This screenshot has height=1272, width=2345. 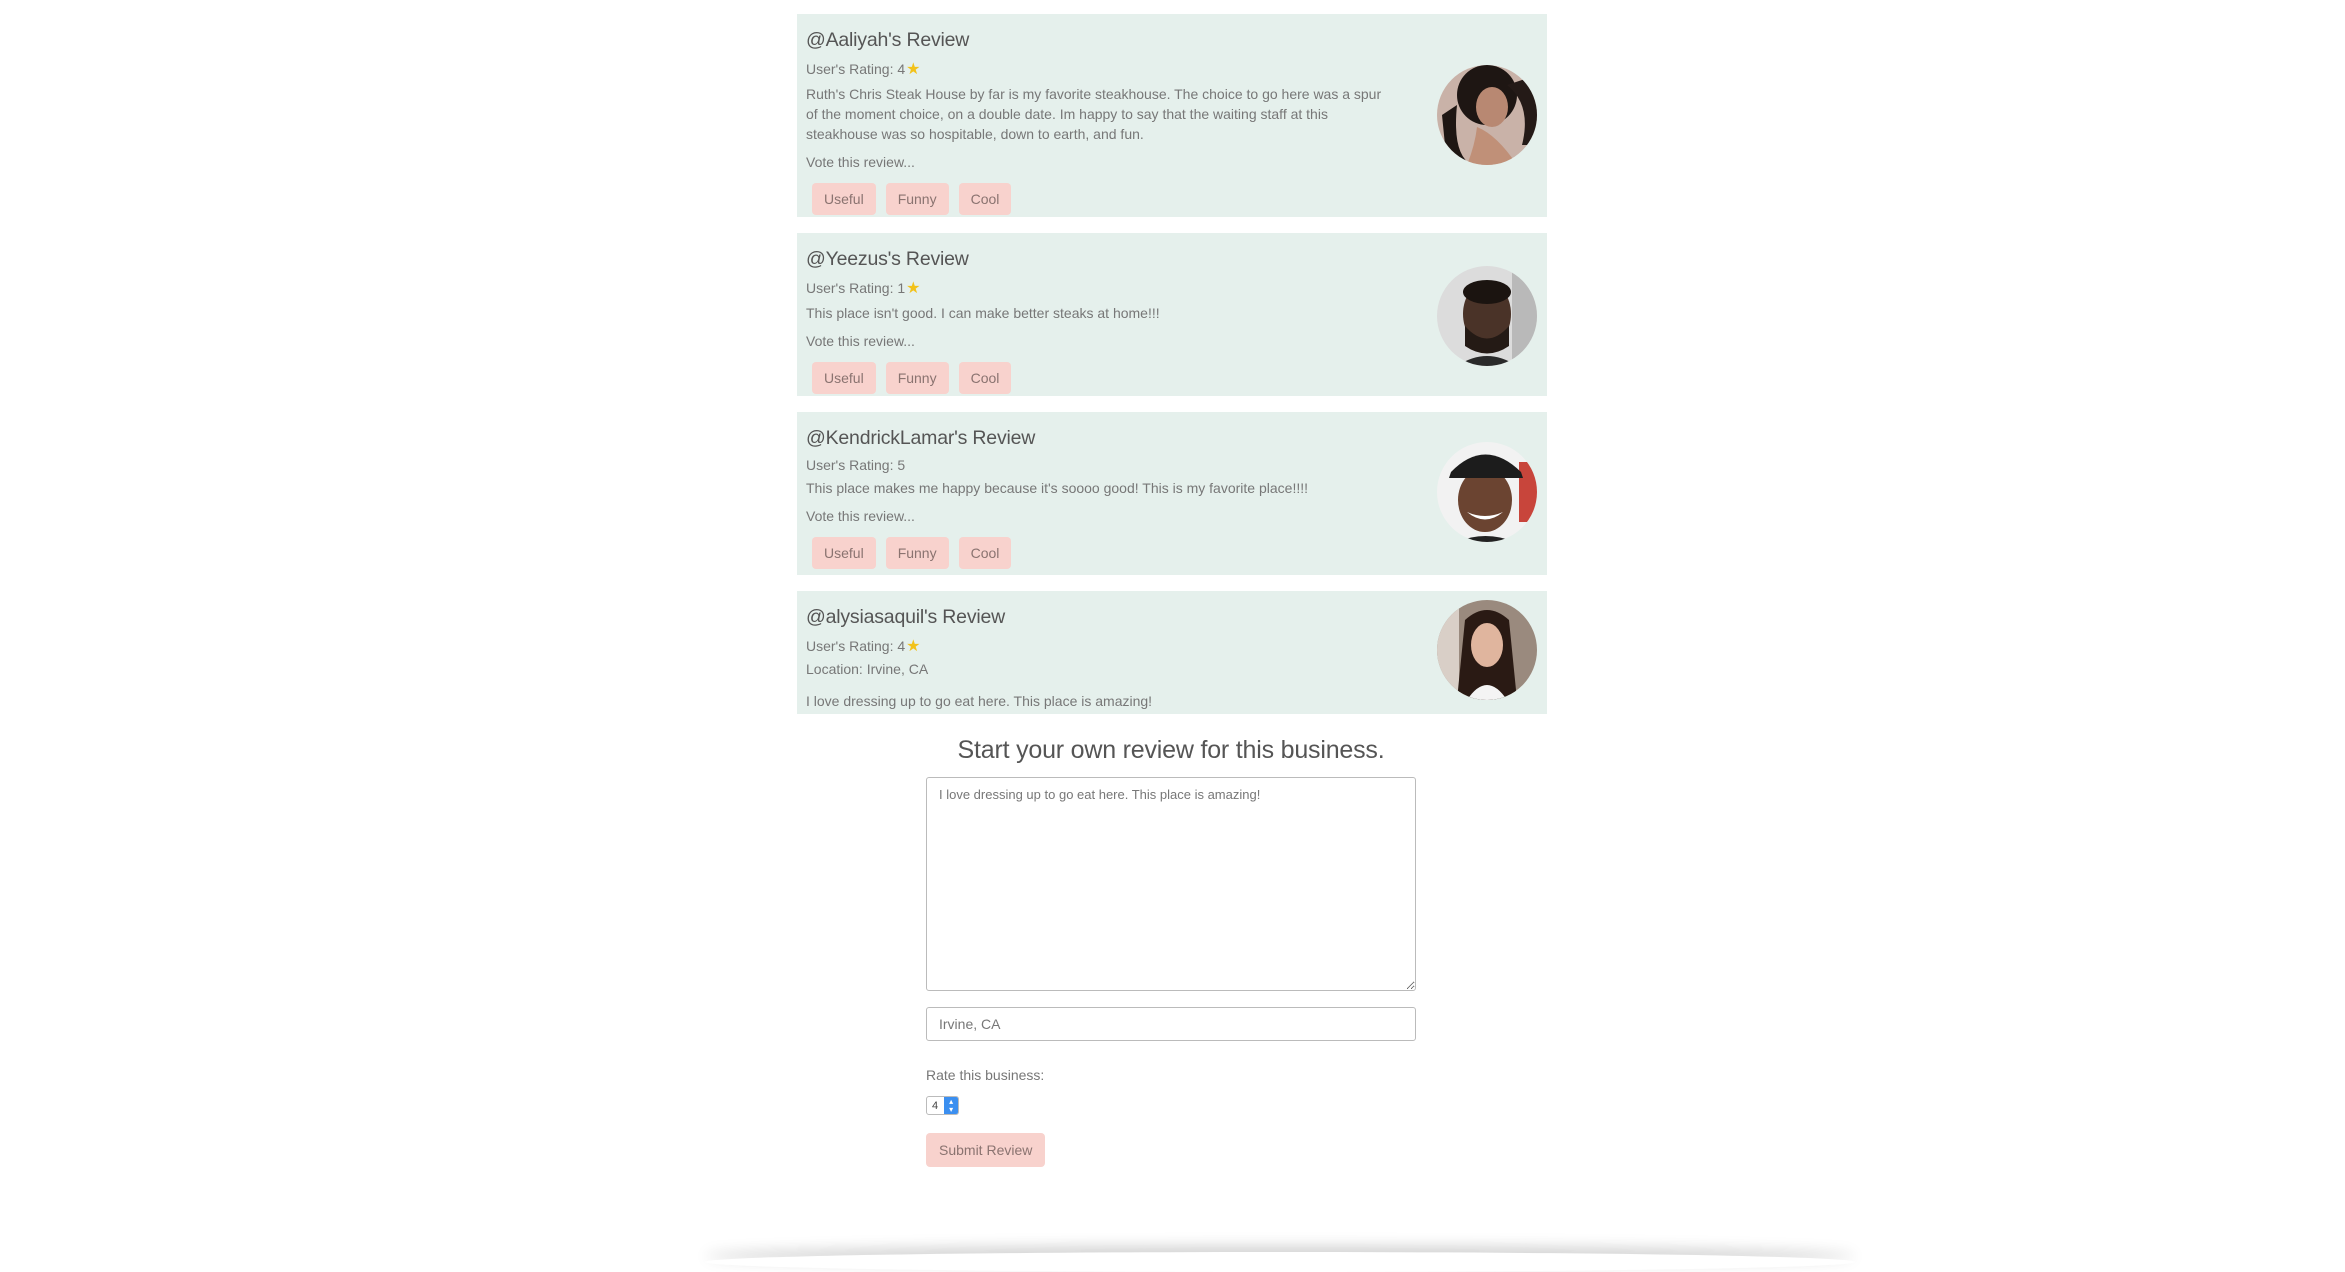 What do you see at coordinates (921, 438) in the screenshot?
I see `review-title: @KendrickLamar's Review` at bounding box center [921, 438].